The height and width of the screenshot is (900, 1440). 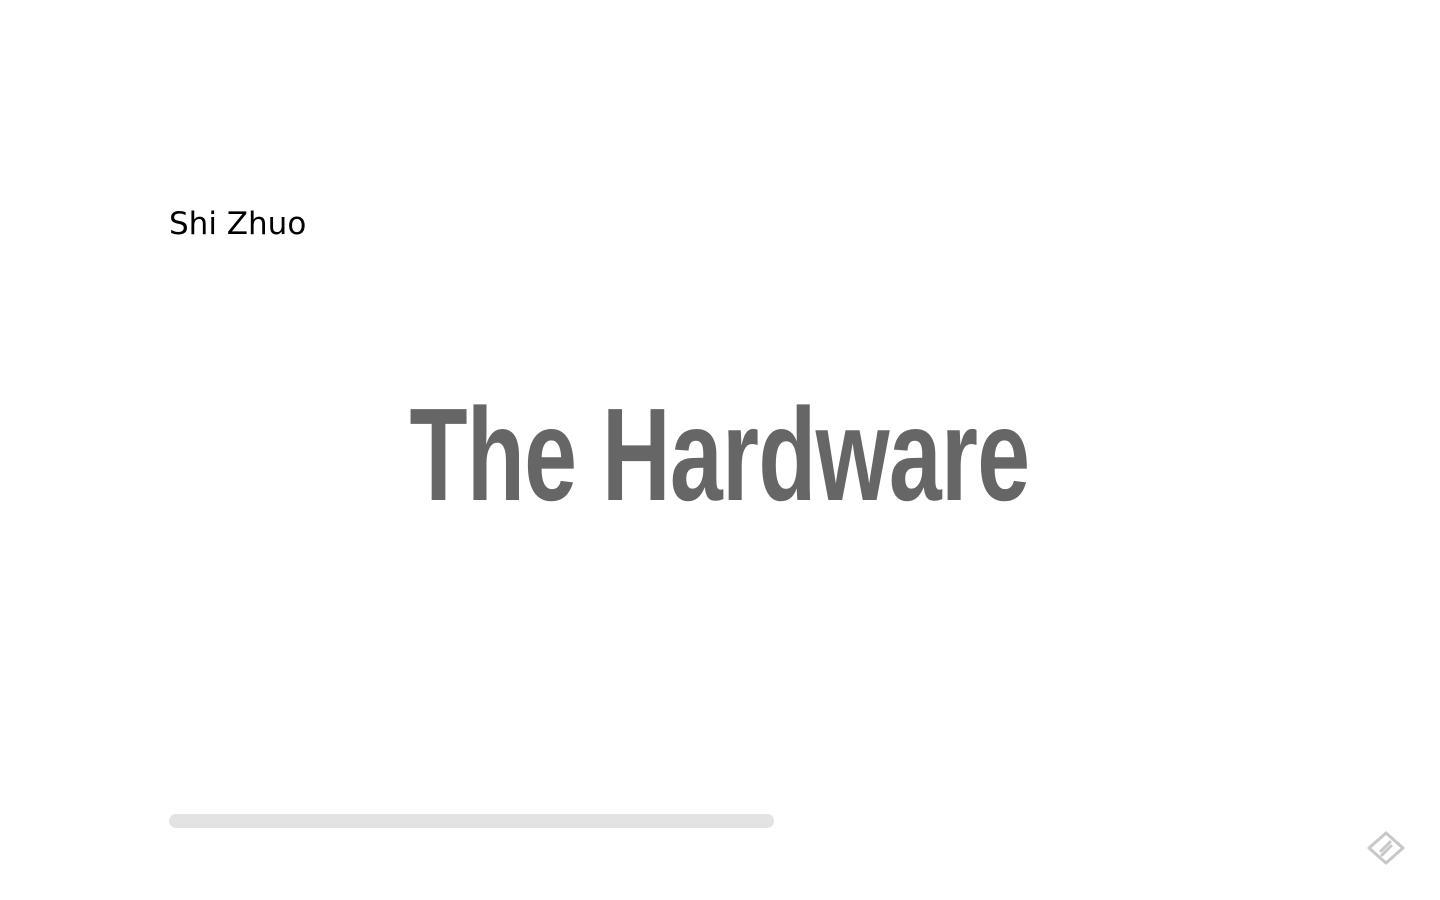 I want to click on progress-bar-fill, so click(x=471, y=821).